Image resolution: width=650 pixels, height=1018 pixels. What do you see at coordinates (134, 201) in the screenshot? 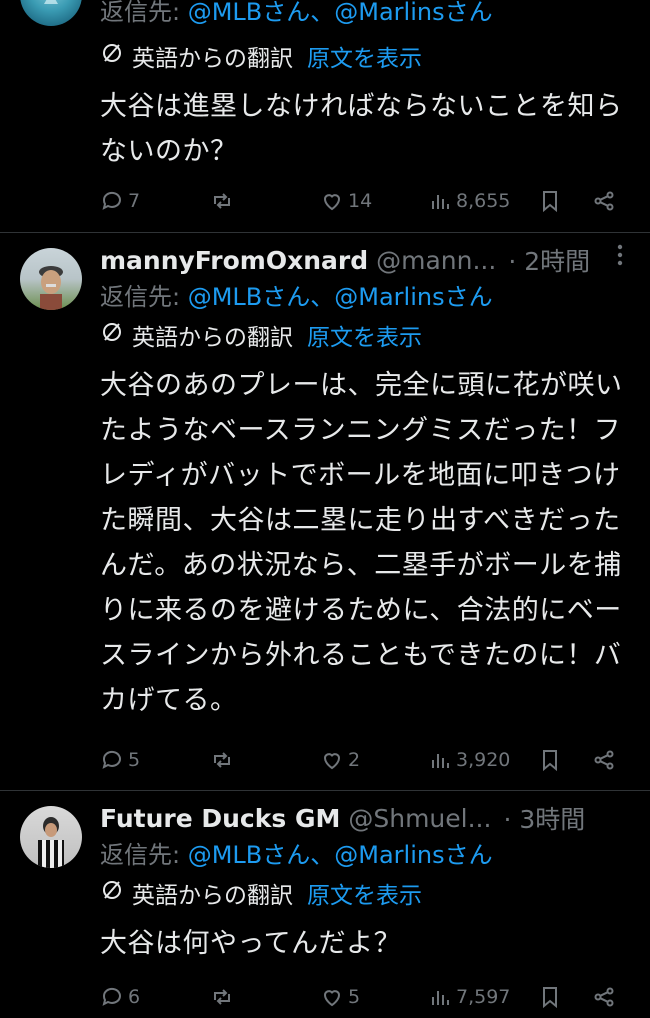
I see `reply-count: 7` at bounding box center [134, 201].